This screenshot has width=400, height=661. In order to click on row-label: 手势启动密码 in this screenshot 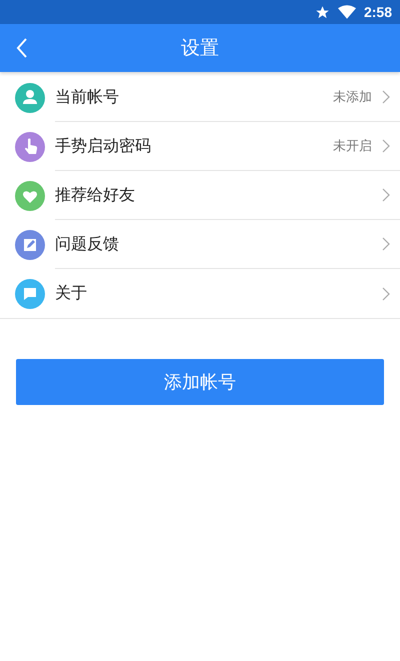, I will do `click(103, 146)`.